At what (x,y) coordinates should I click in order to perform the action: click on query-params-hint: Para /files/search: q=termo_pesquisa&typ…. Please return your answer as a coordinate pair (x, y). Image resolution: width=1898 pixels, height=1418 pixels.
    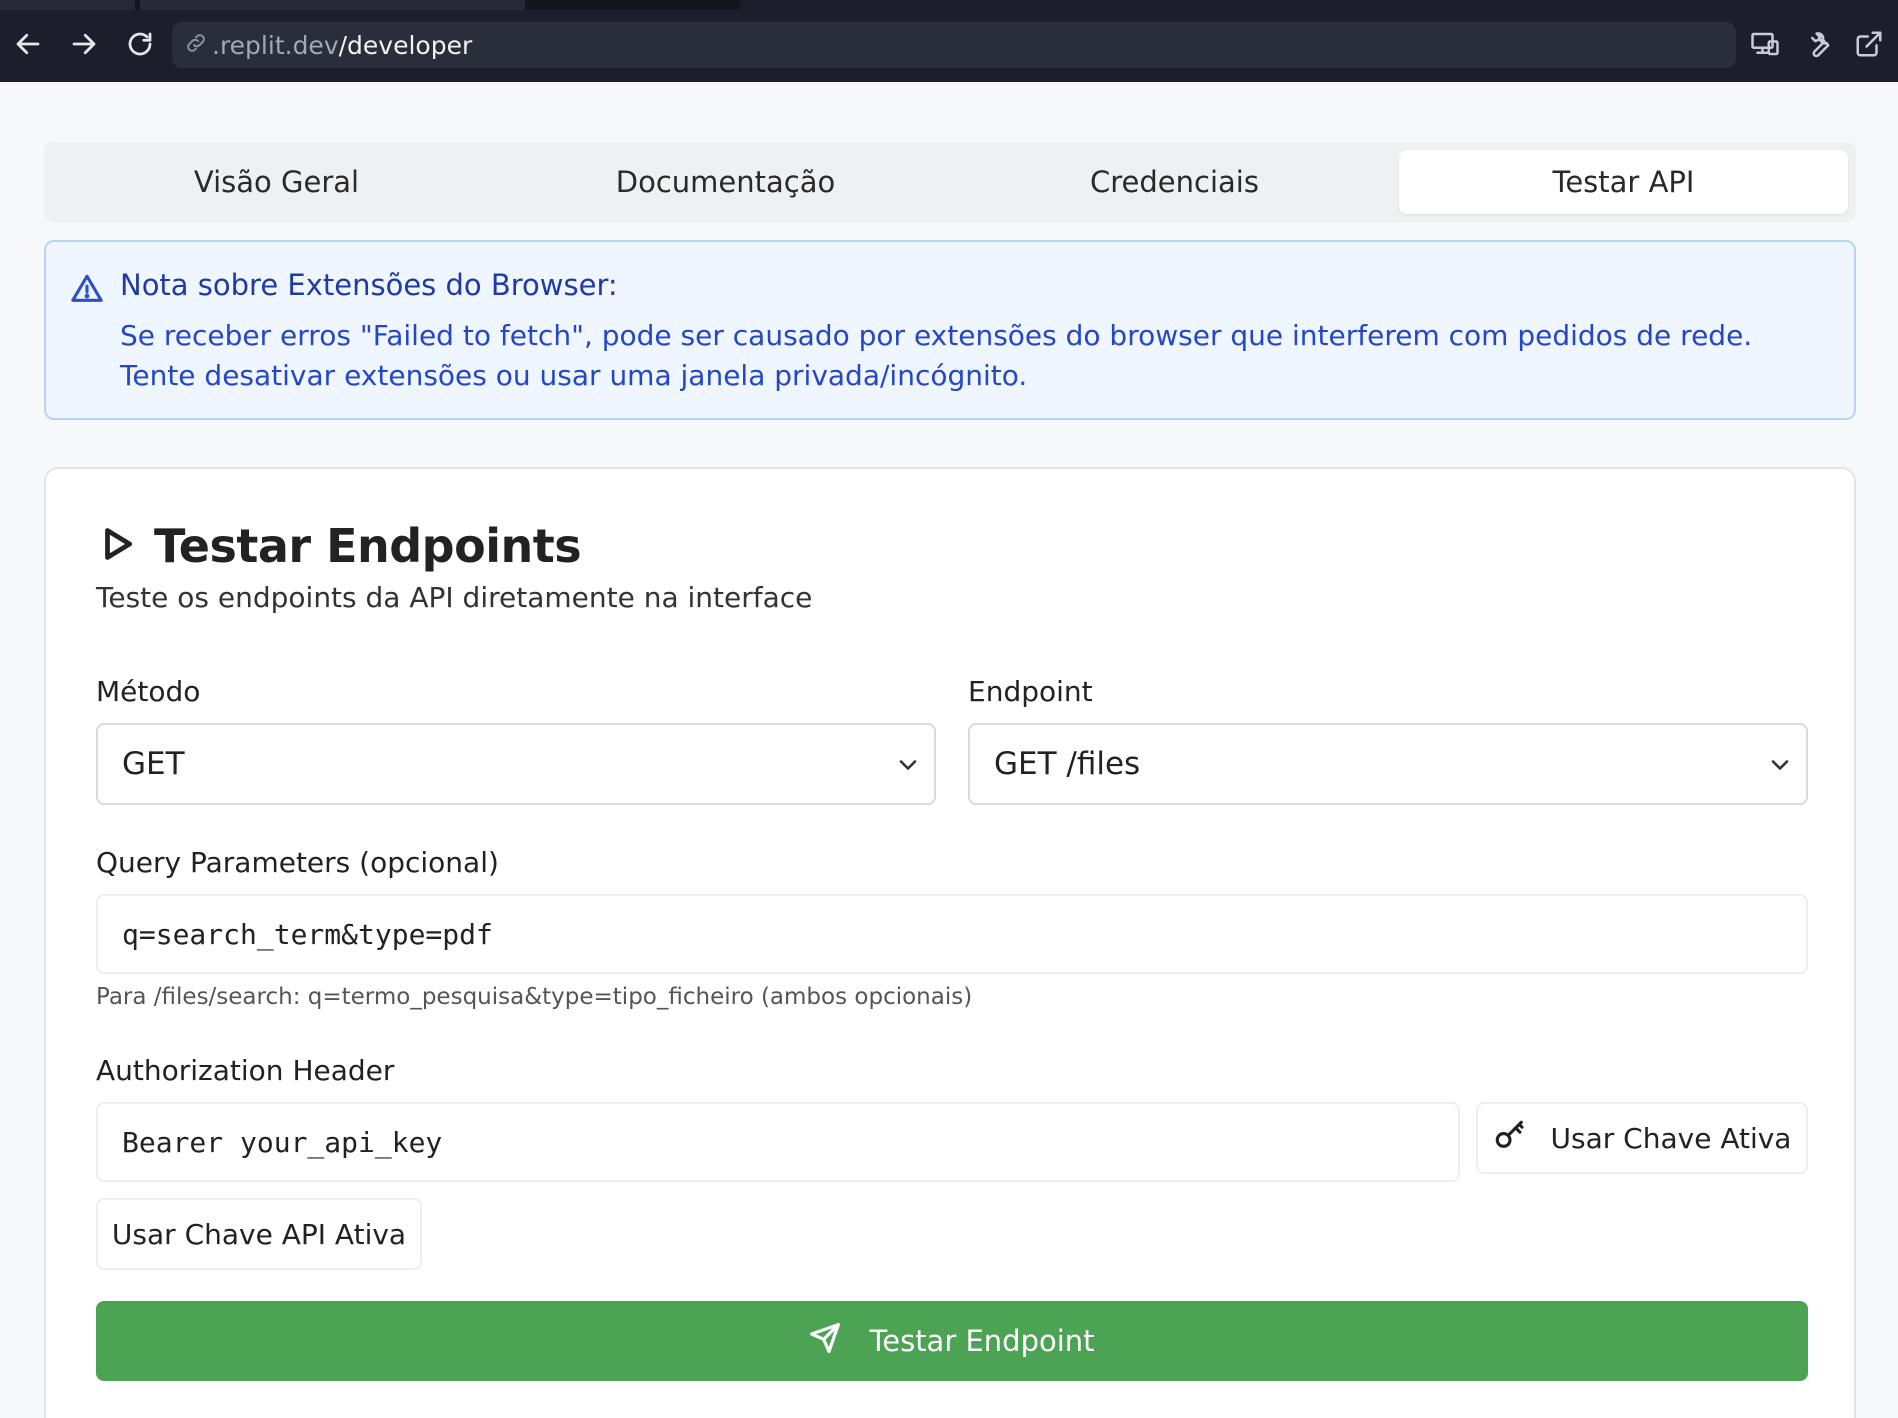
    Looking at the image, I should click on (534, 997).